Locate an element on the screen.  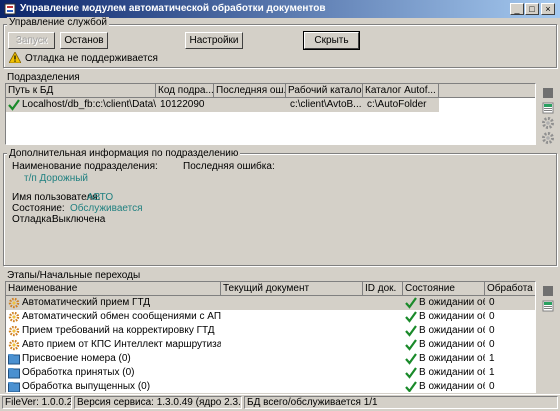
settings-gear-icon is located at coordinates (548, 138).